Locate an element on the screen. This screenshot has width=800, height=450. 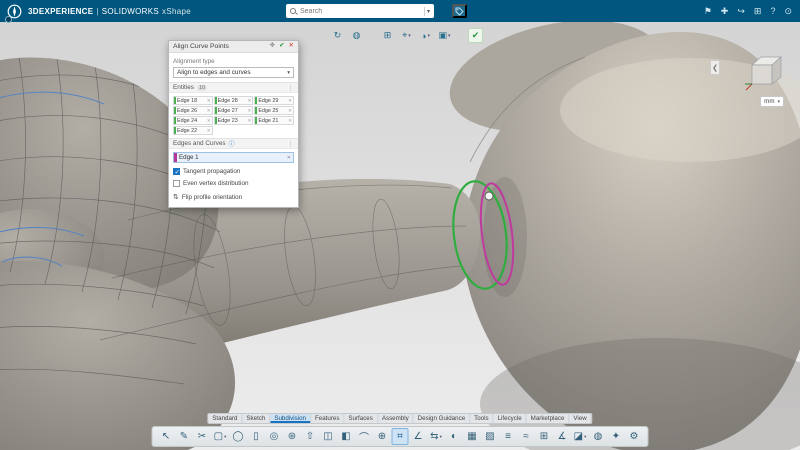
edge-field-value: Edge 1 is located at coordinates (189, 157).